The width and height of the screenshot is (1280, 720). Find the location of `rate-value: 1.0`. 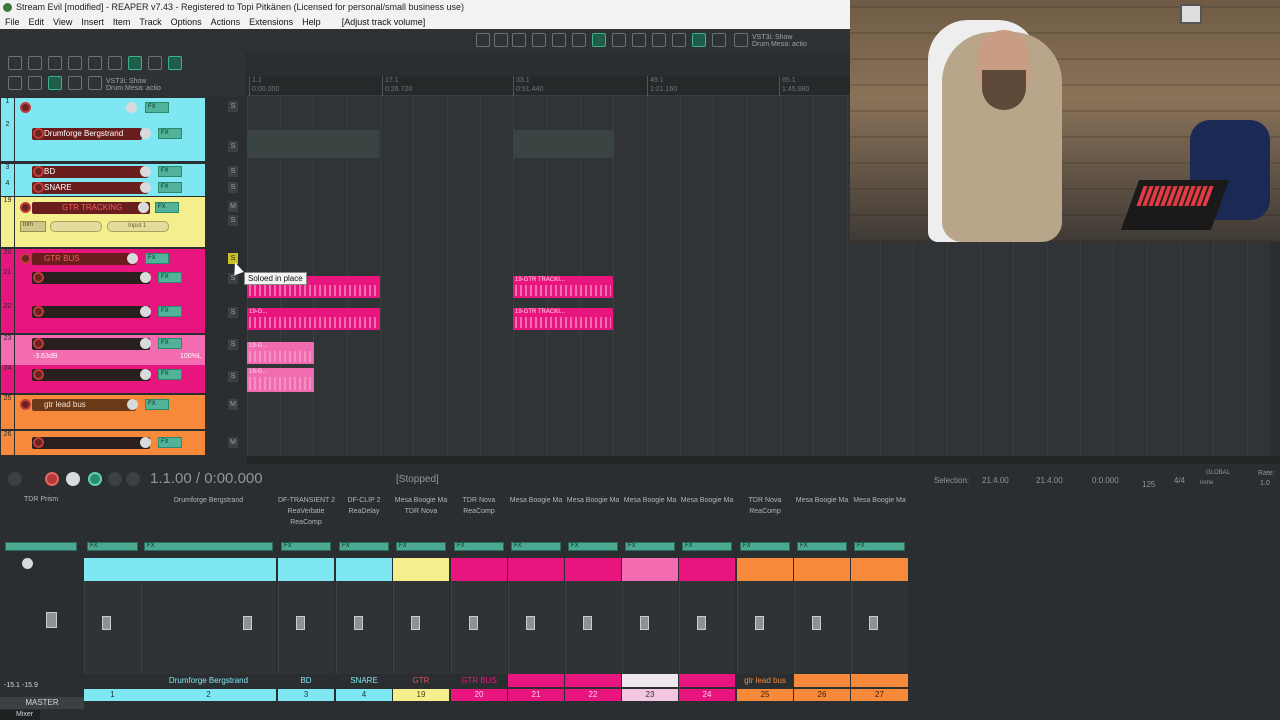

rate-value: 1.0 is located at coordinates (1265, 483).